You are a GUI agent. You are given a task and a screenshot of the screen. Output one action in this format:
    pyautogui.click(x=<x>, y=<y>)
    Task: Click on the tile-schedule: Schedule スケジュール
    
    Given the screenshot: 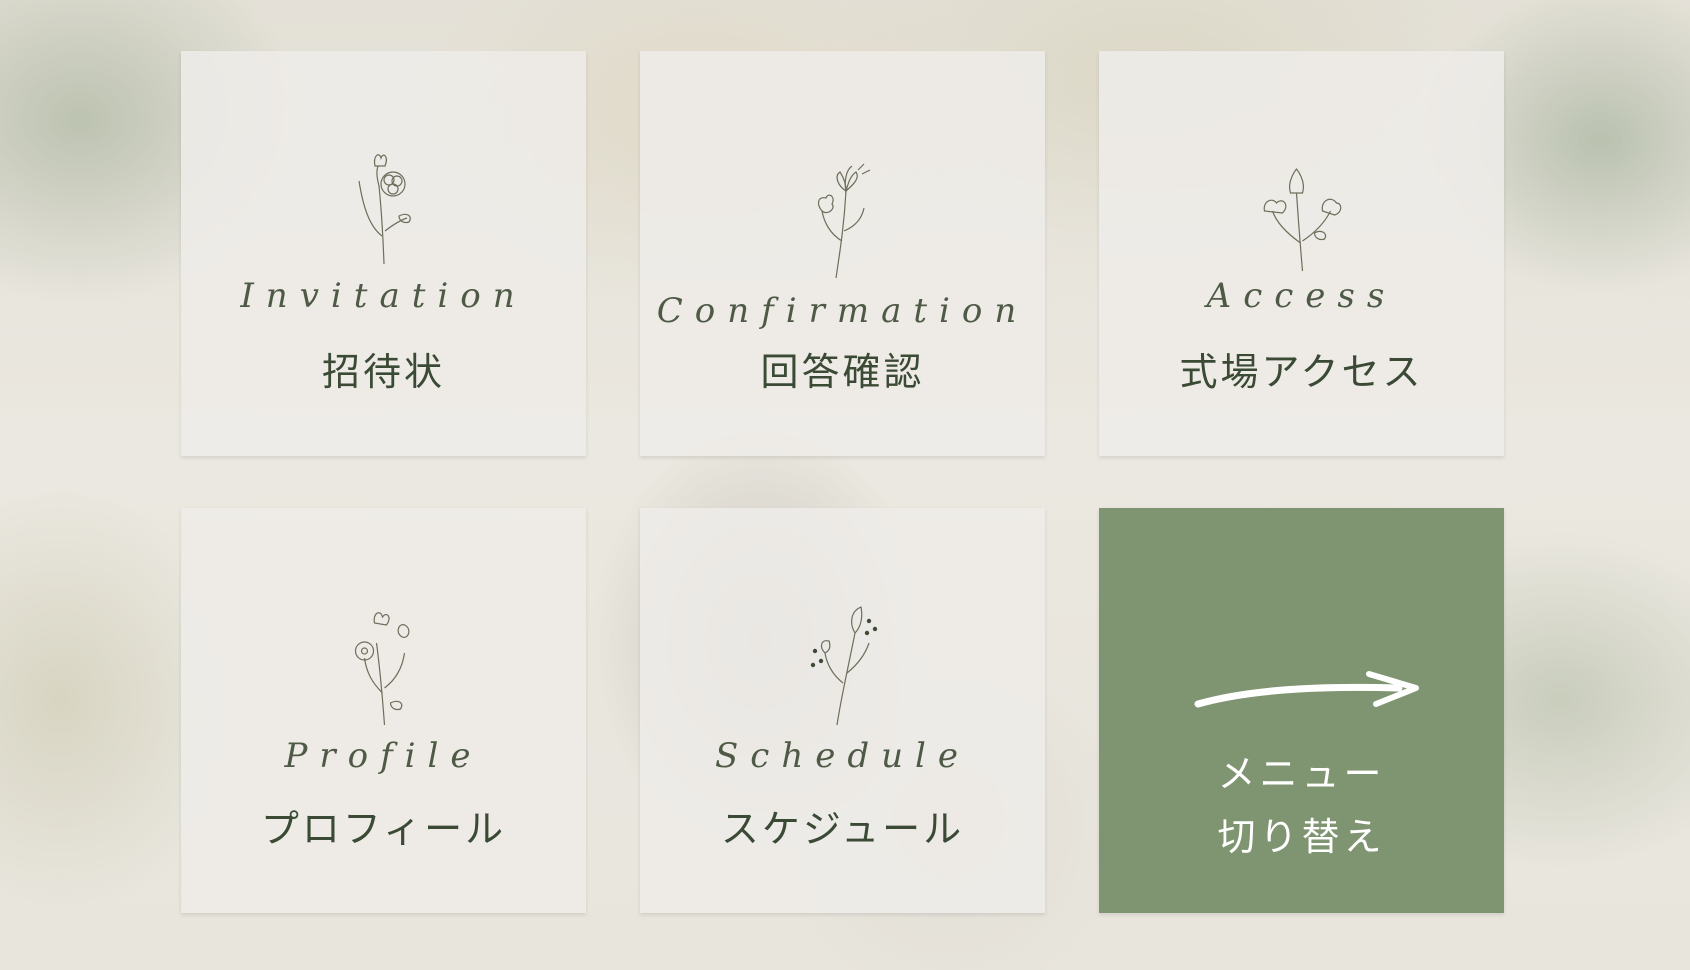 What is the action you would take?
    pyautogui.click(x=842, y=710)
    